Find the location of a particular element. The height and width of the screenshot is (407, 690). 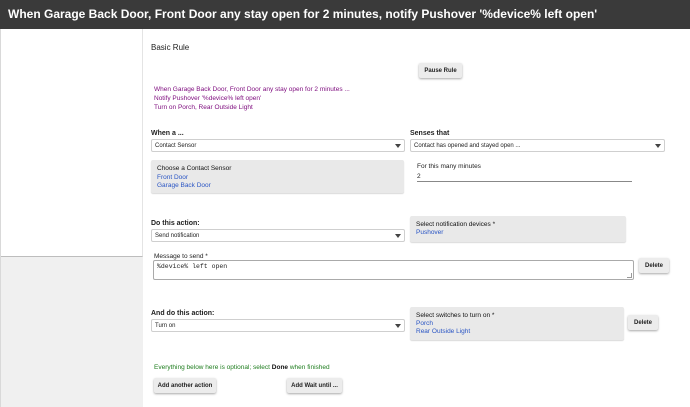

action2-select: Turn on is located at coordinates (278, 325).